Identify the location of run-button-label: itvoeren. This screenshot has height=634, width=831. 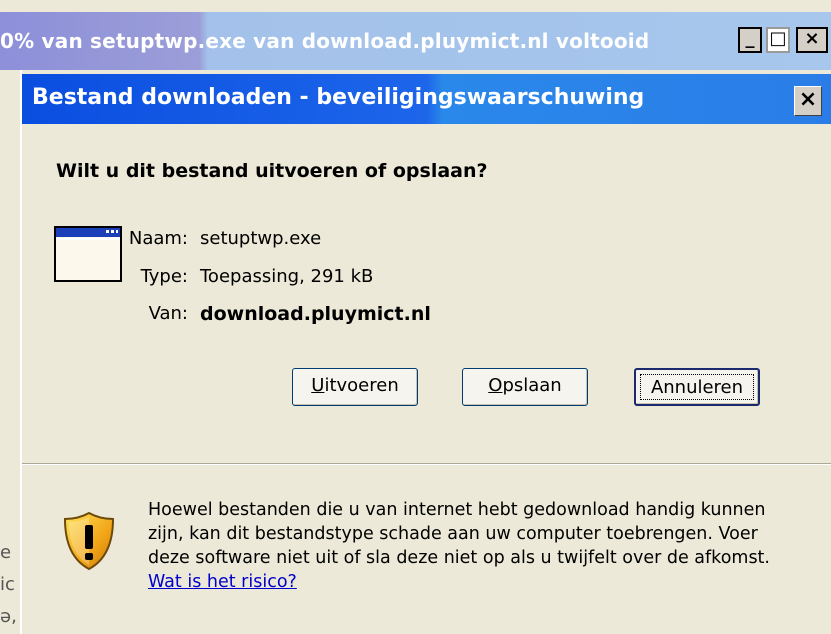
(361, 385).